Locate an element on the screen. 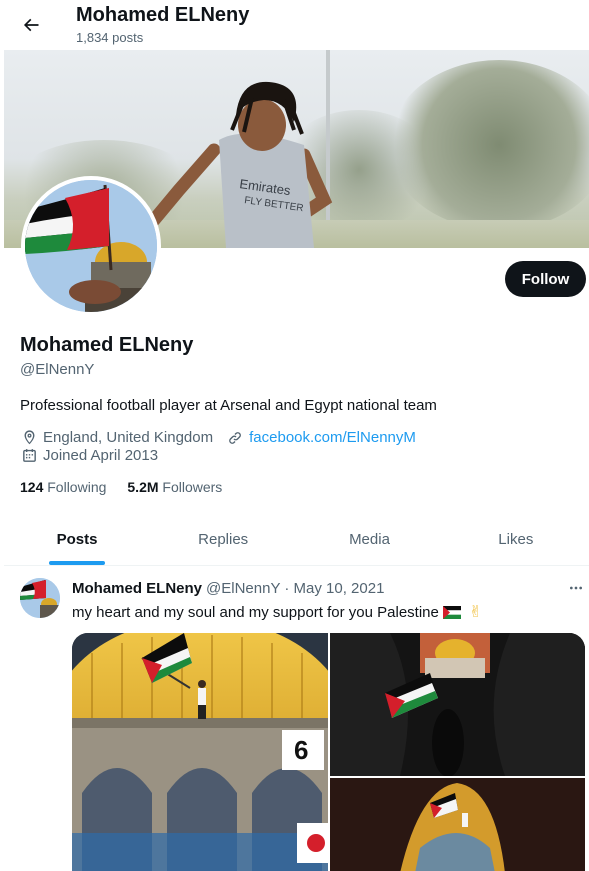 The image size is (589, 871). profile-joined-row: Joined April 2013 is located at coordinates (89, 455).